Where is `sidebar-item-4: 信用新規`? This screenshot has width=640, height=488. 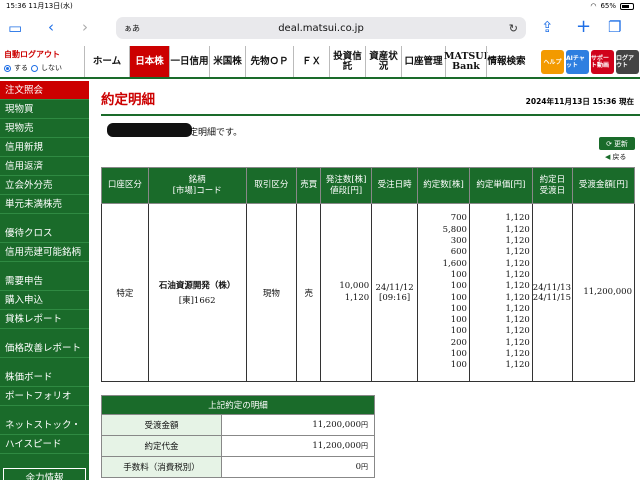
sidebar-item-4: 信用新規 is located at coordinates (44, 147).